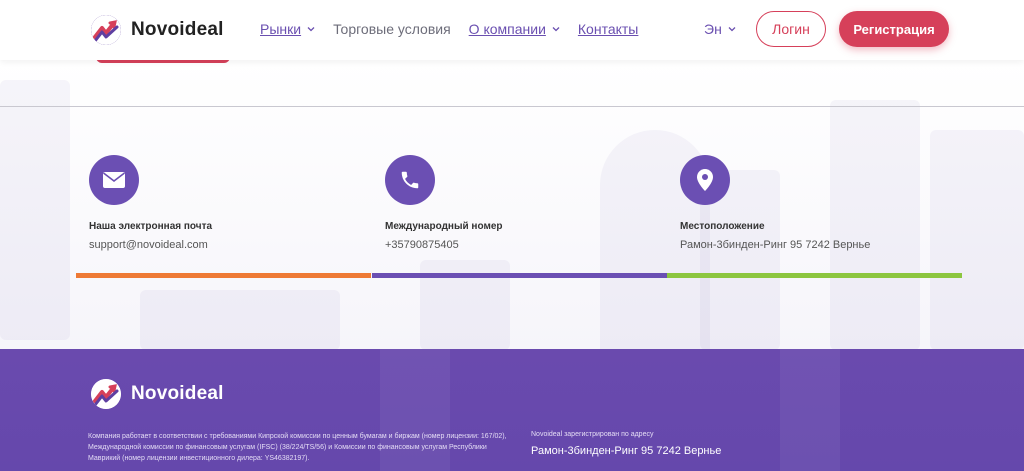 The height and width of the screenshot is (471, 1024). What do you see at coordinates (507, 29) in the screenshot?
I see `nav-item-label: О компании` at bounding box center [507, 29].